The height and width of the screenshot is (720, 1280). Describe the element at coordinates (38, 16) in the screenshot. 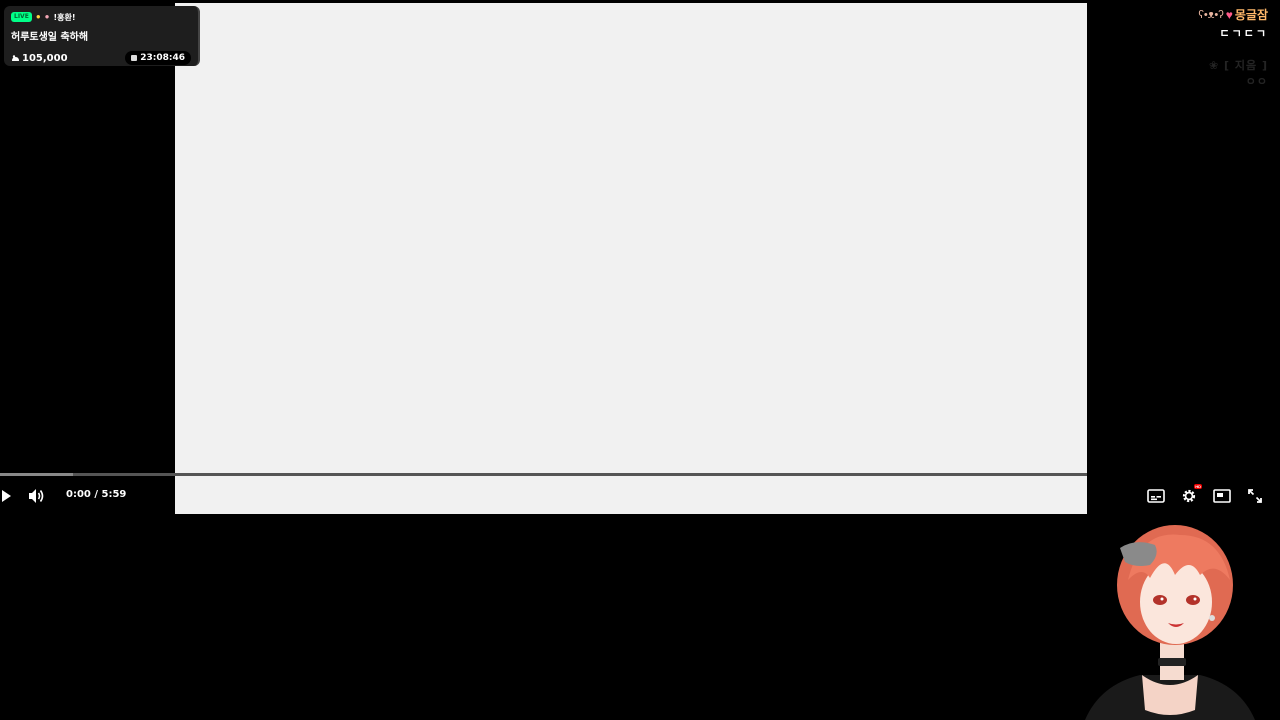

I see `chick-icon: ●` at that location.